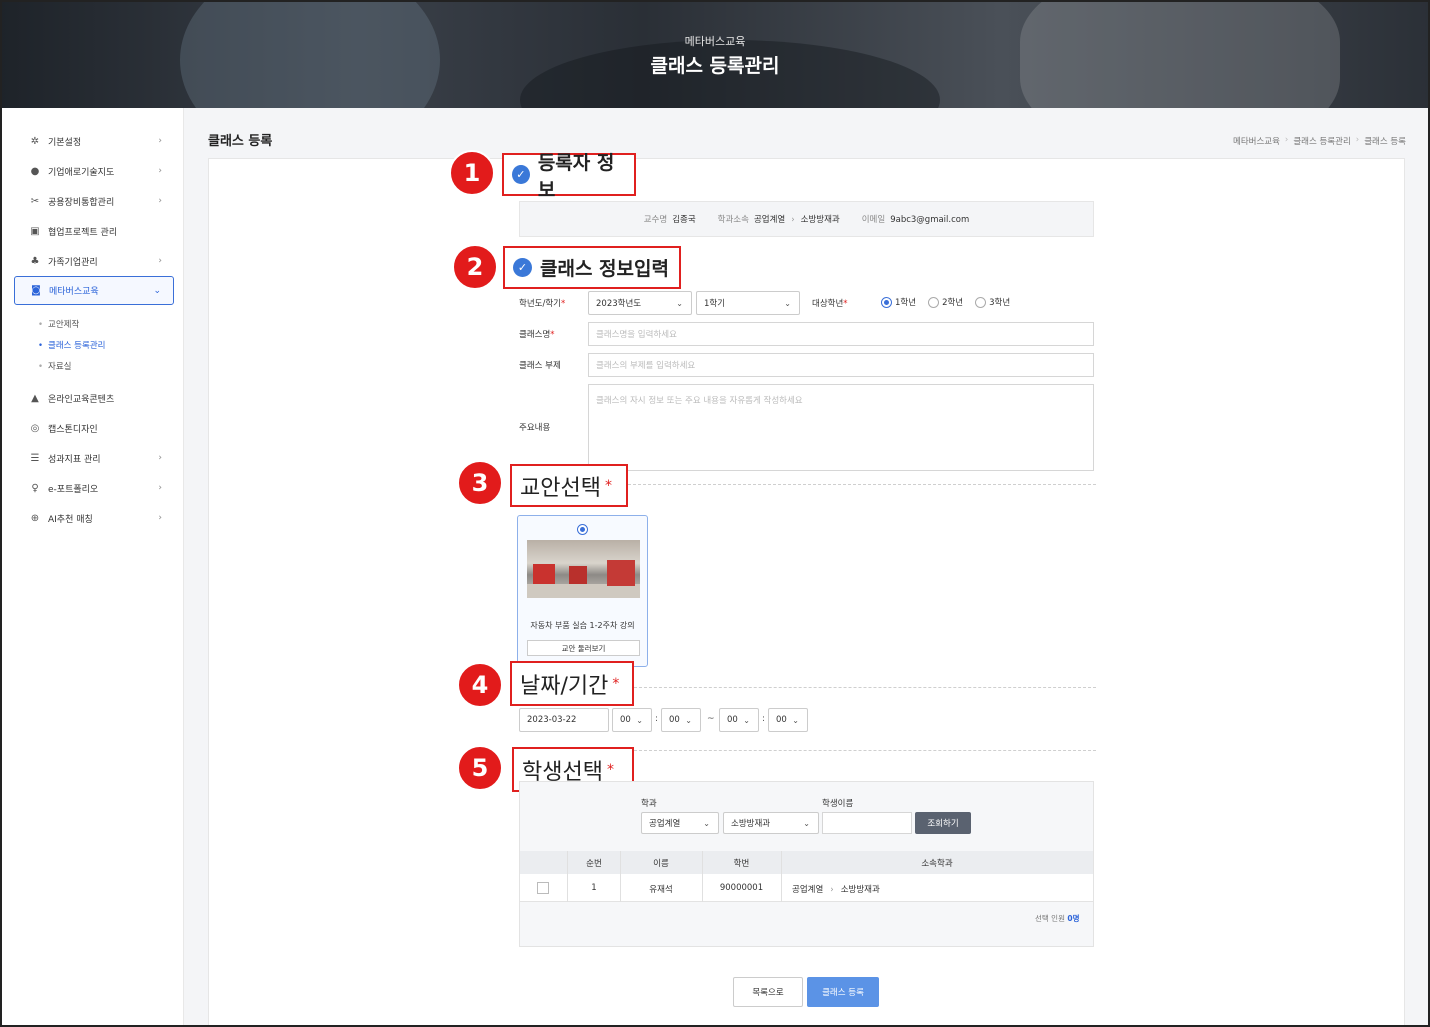 Image resolution: width=1430 pixels, height=1027 pixels. I want to click on banner-title: 클래스 등록관리, so click(715, 66).